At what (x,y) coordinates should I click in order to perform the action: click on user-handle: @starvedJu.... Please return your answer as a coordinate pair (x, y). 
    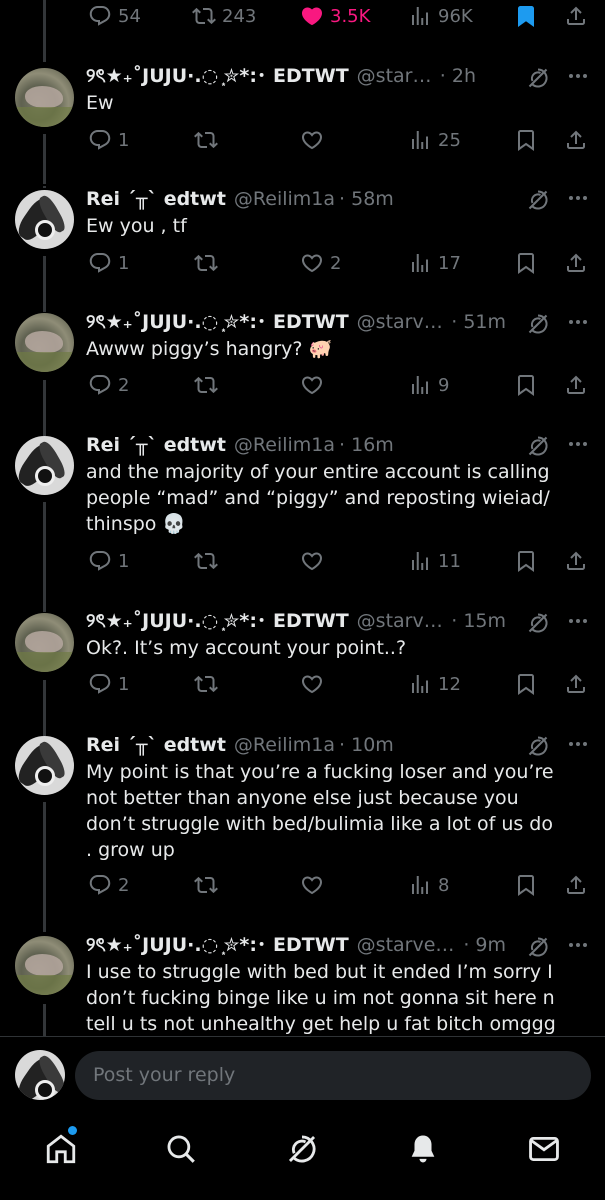
    Looking at the image, I should click on (410, 945).